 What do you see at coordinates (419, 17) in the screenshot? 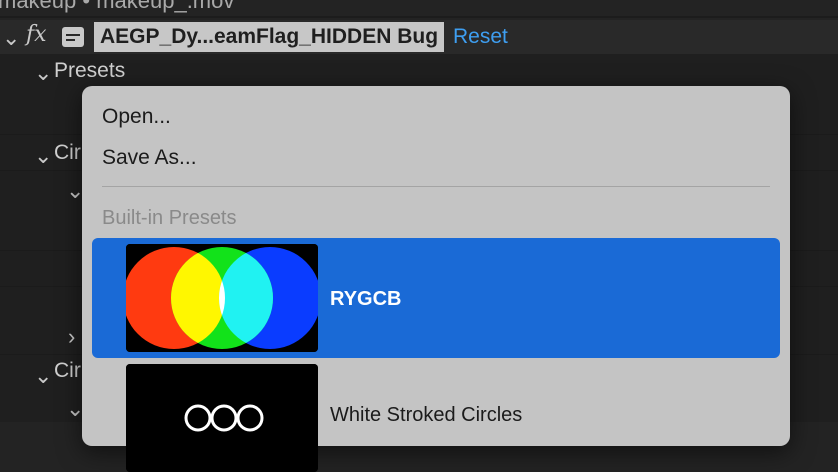
I see `divider` at bounding box center [419, 17].